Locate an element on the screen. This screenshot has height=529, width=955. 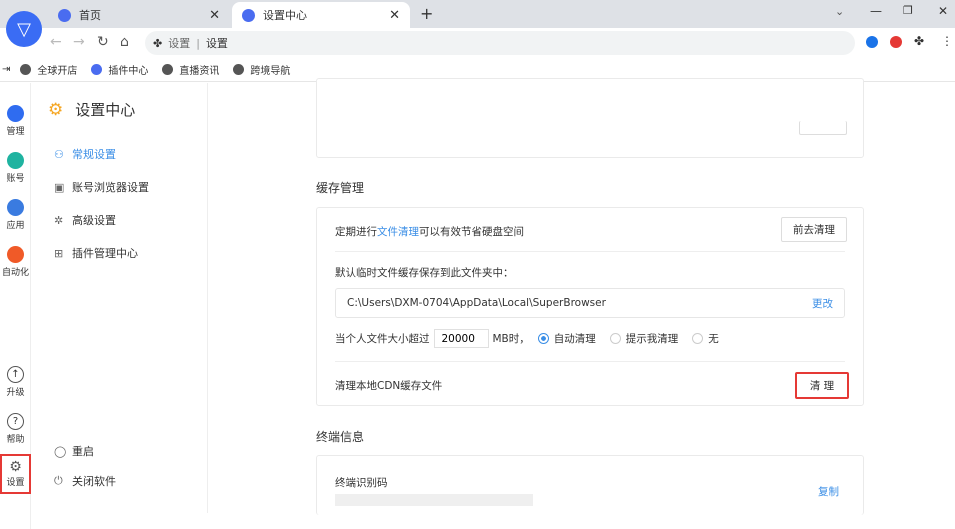
cleanup-tip: 定期进行文件清理可以有效节省硬盘空间 is located at coordinates (429, 231).